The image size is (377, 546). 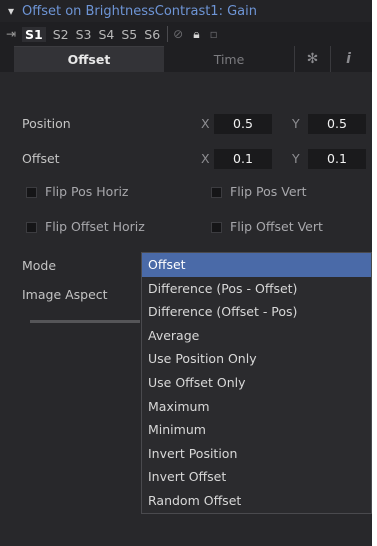 What do you see at coordinates (243, 124) in the screenshot?
I see `position-x-input: 0.5` at bounding box center [243, 124].